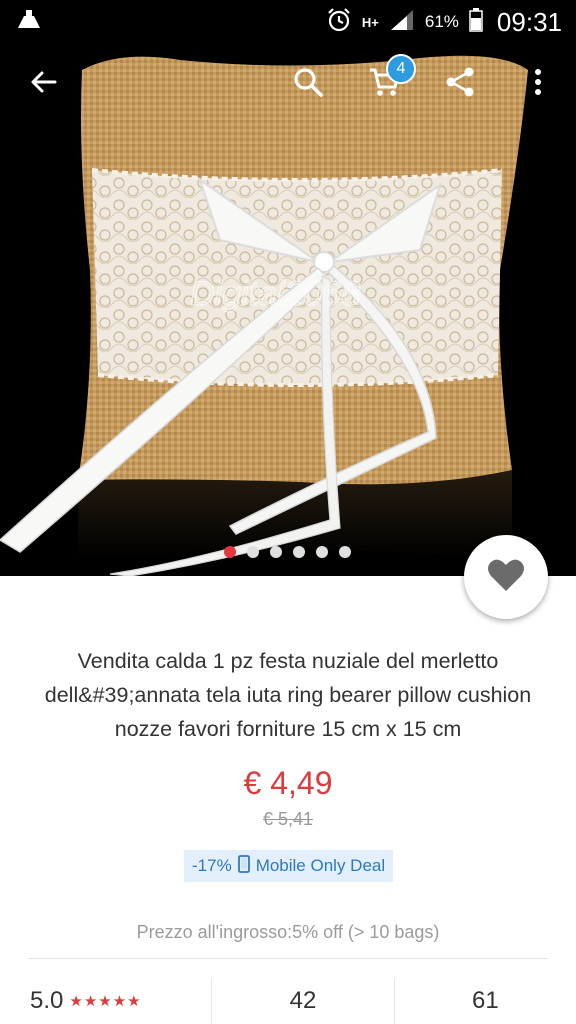  Describe the element at coordinates (339, 22) in the screenshot. I see `alarm-icon` at that location.